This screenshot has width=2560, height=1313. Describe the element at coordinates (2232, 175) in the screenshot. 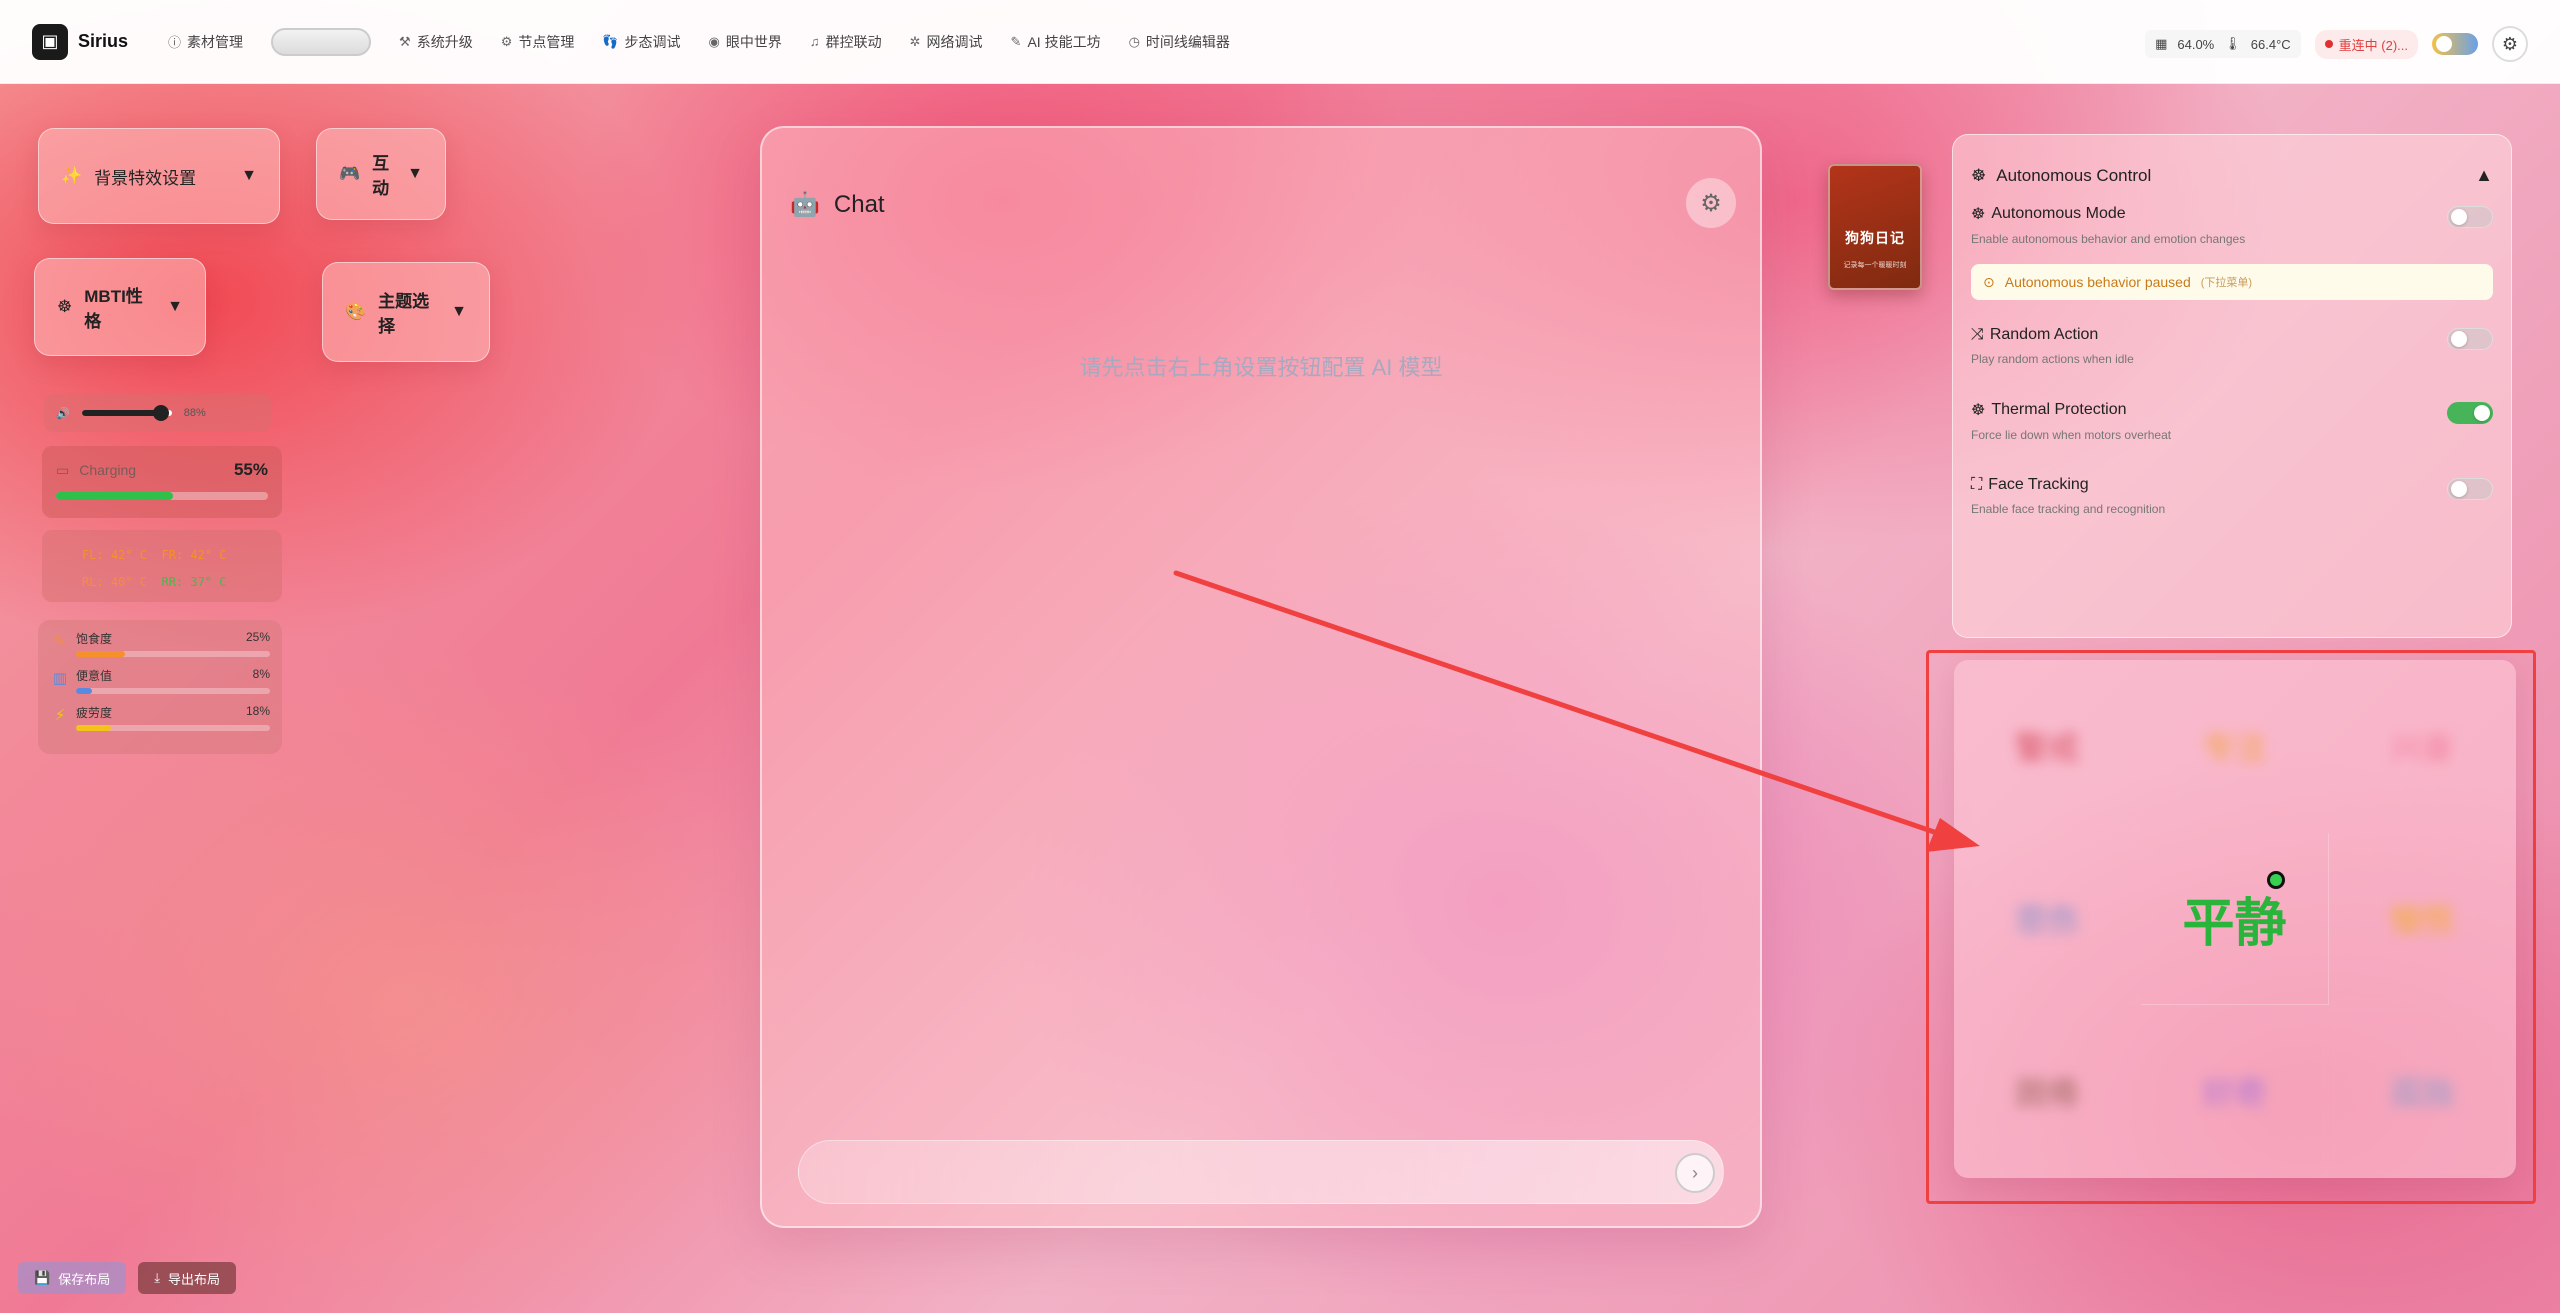

I see `autonomous-header: ☸ Autonomous Control ▲` at that location.